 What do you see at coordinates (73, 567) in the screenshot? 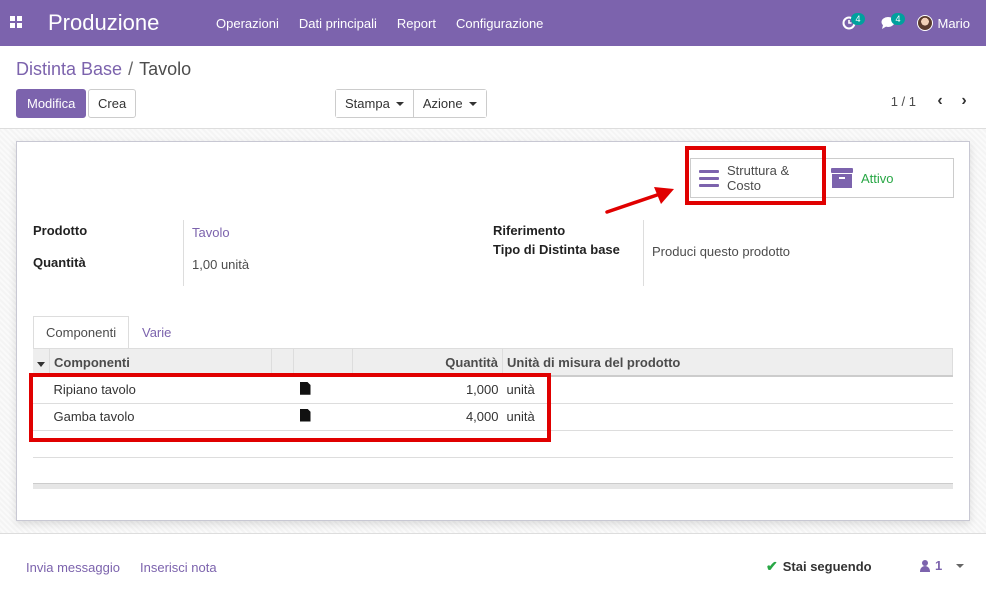
I see `send-message-button: Invia messaggio` at bounding box center [73, 567].